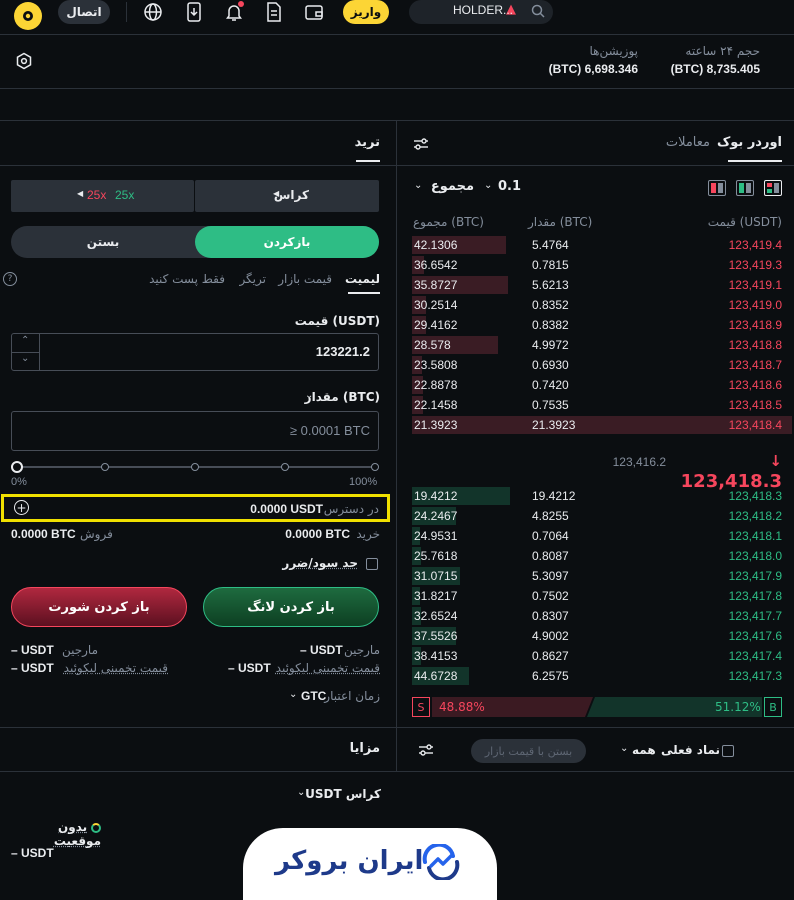  Describe the element at coordinates (755, 265) in the screenshot. I see `order-price: 123,419.3` at that location.